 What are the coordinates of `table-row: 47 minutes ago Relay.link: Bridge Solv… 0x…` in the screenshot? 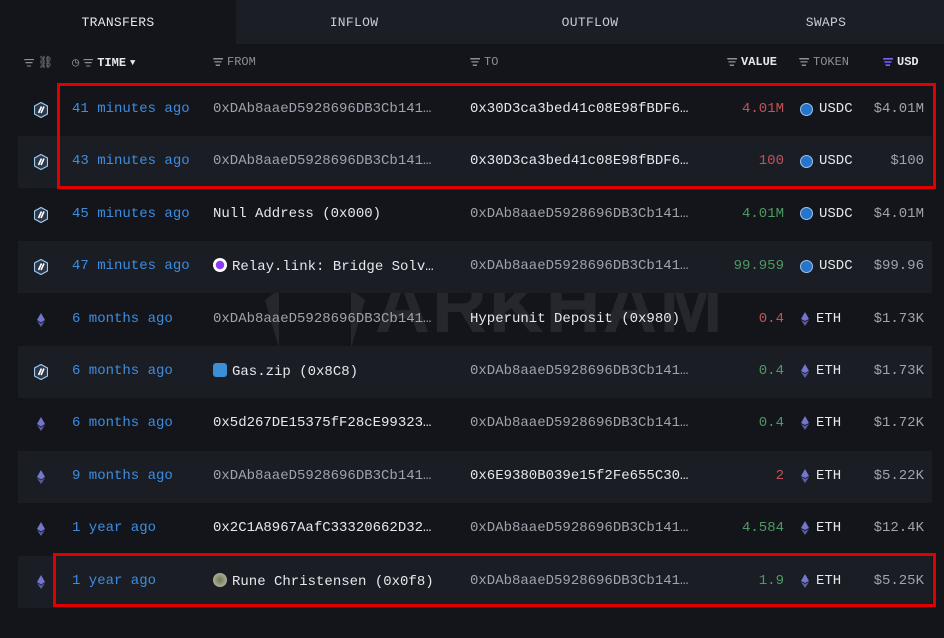 It's located at (475, 267).